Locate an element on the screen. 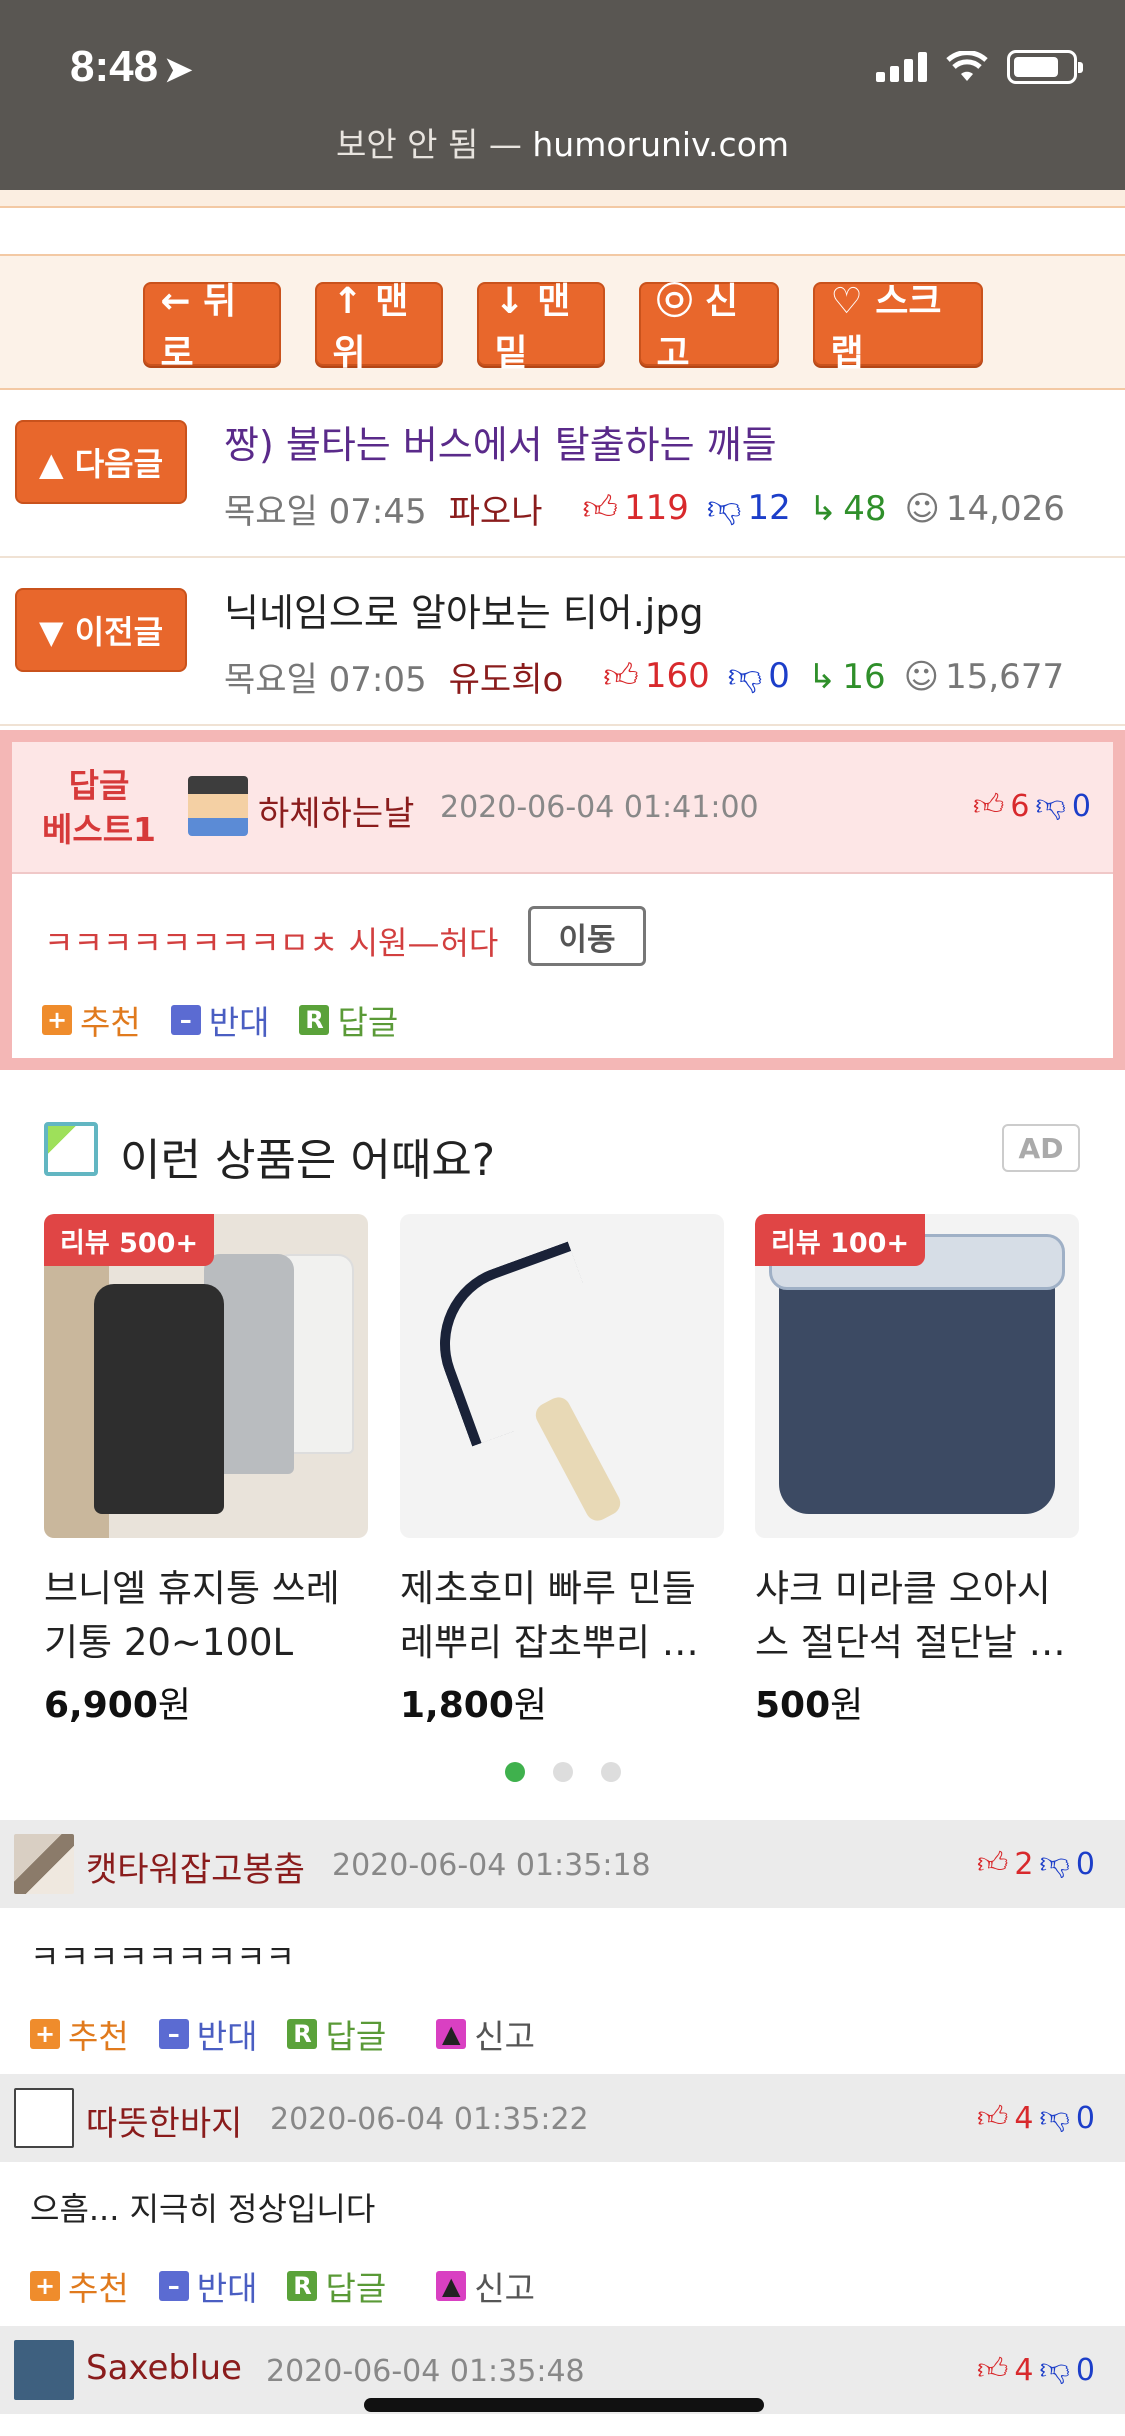  comment-author: 캣타워잡고봉춤 is located at coordinates (195, 1866).